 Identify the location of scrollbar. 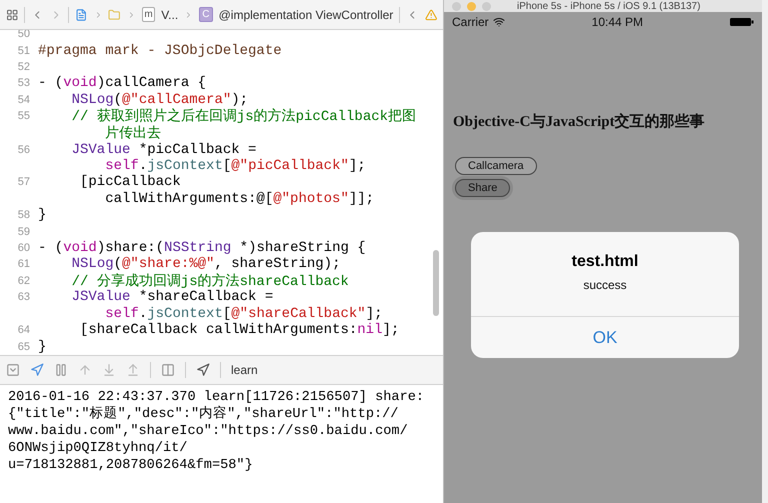
(436, 283).